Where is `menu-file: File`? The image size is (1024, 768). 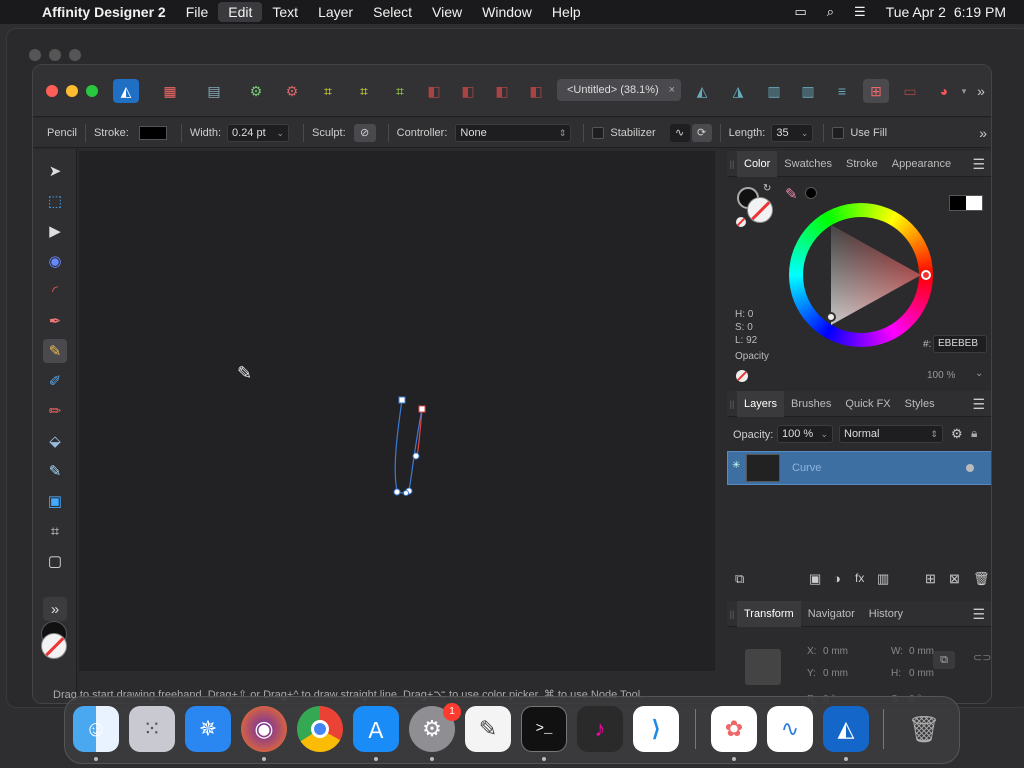
menu-file: File is located at coordinates (197, 12).